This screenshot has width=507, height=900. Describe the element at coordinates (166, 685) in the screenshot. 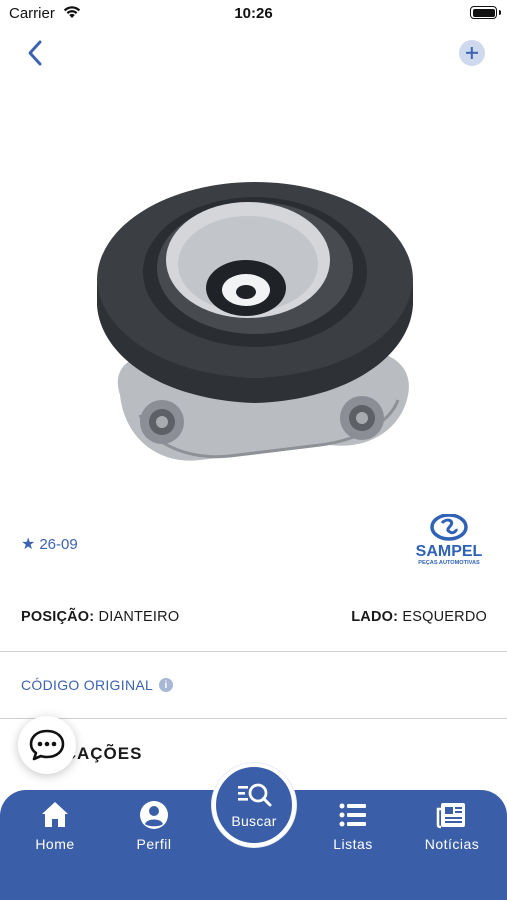

I see `info-icon: i` at that location.